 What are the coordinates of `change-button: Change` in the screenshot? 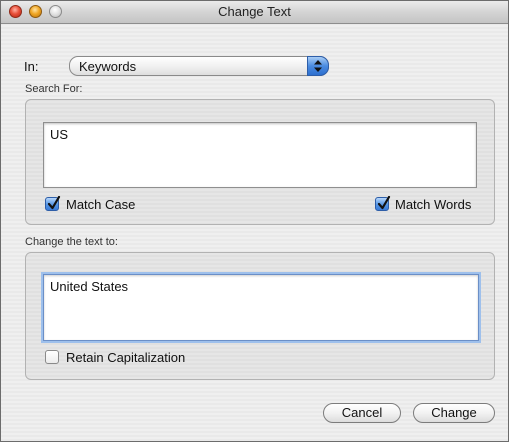 It's located at (454, 413).